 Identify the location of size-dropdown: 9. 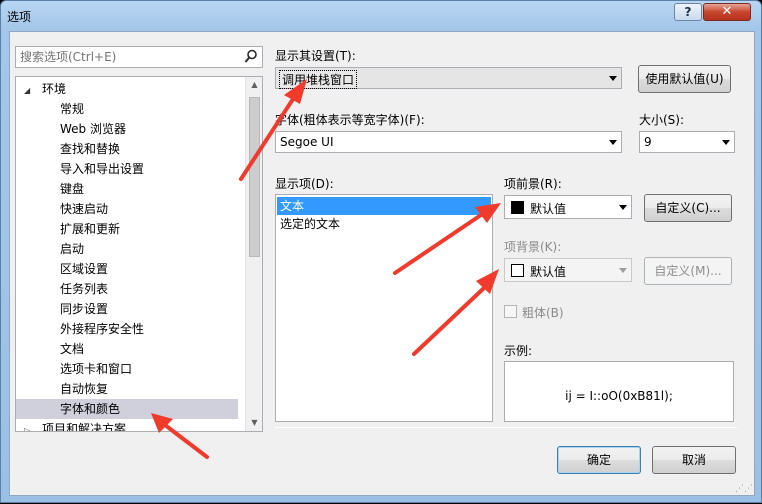
(687, 142).